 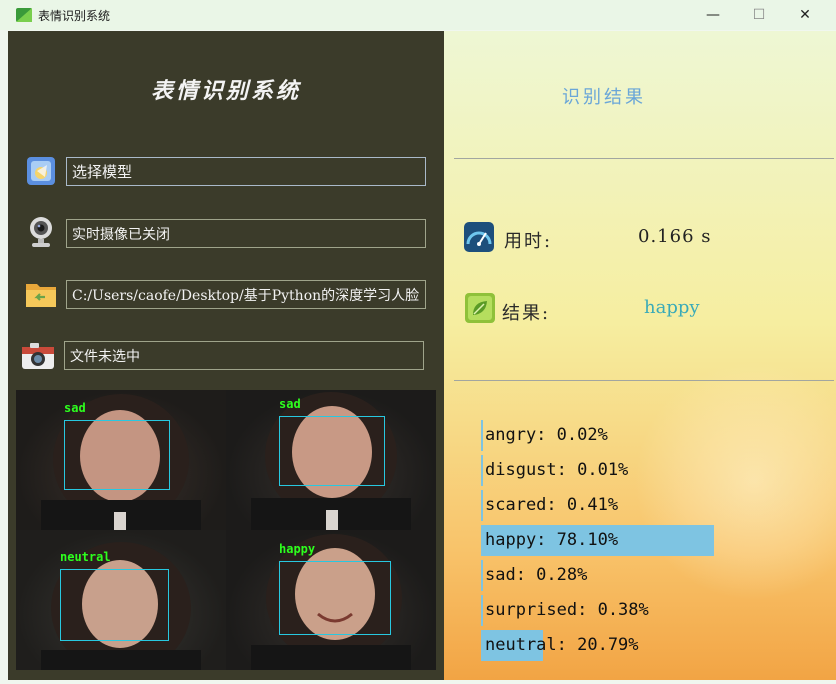 I want to click on probability-row: disgust: 0.01%, so click(x=631, y=471).